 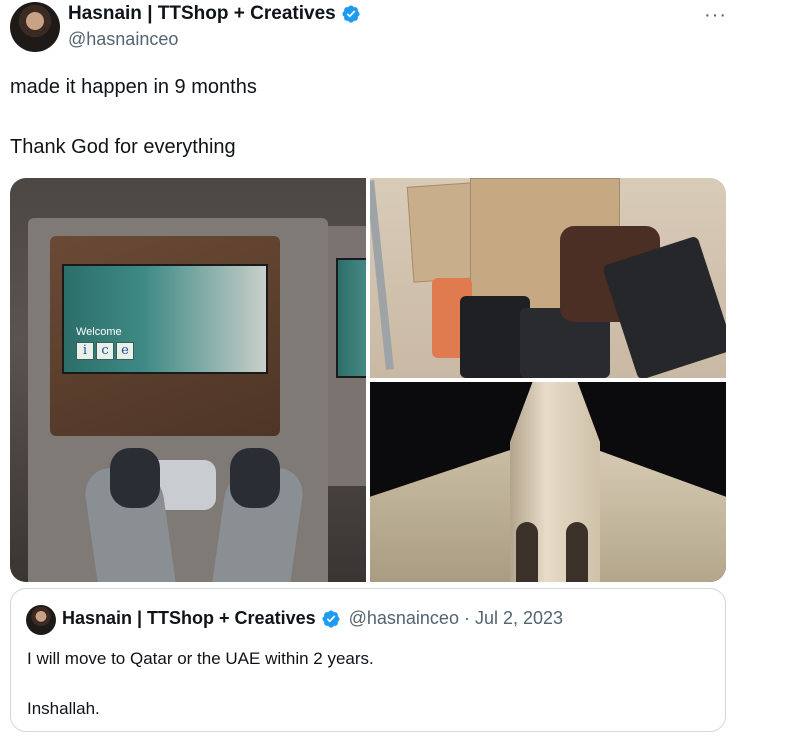 I want to click on author-display-name: Hasnain | TTShop + Creatives, so click(x=202, y=14).